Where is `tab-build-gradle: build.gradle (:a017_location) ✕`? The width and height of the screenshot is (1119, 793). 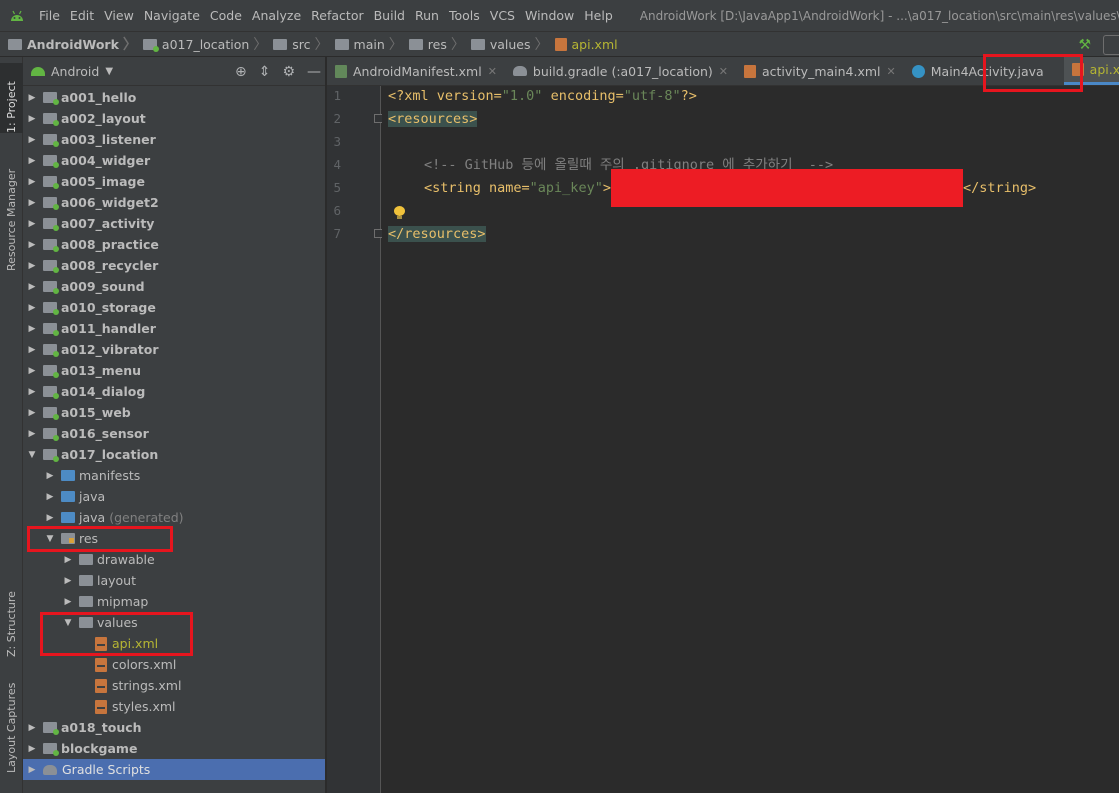
tab-build-gradle: build.gradle (:a017_location) ✕ is located at coordinates (620, 71).